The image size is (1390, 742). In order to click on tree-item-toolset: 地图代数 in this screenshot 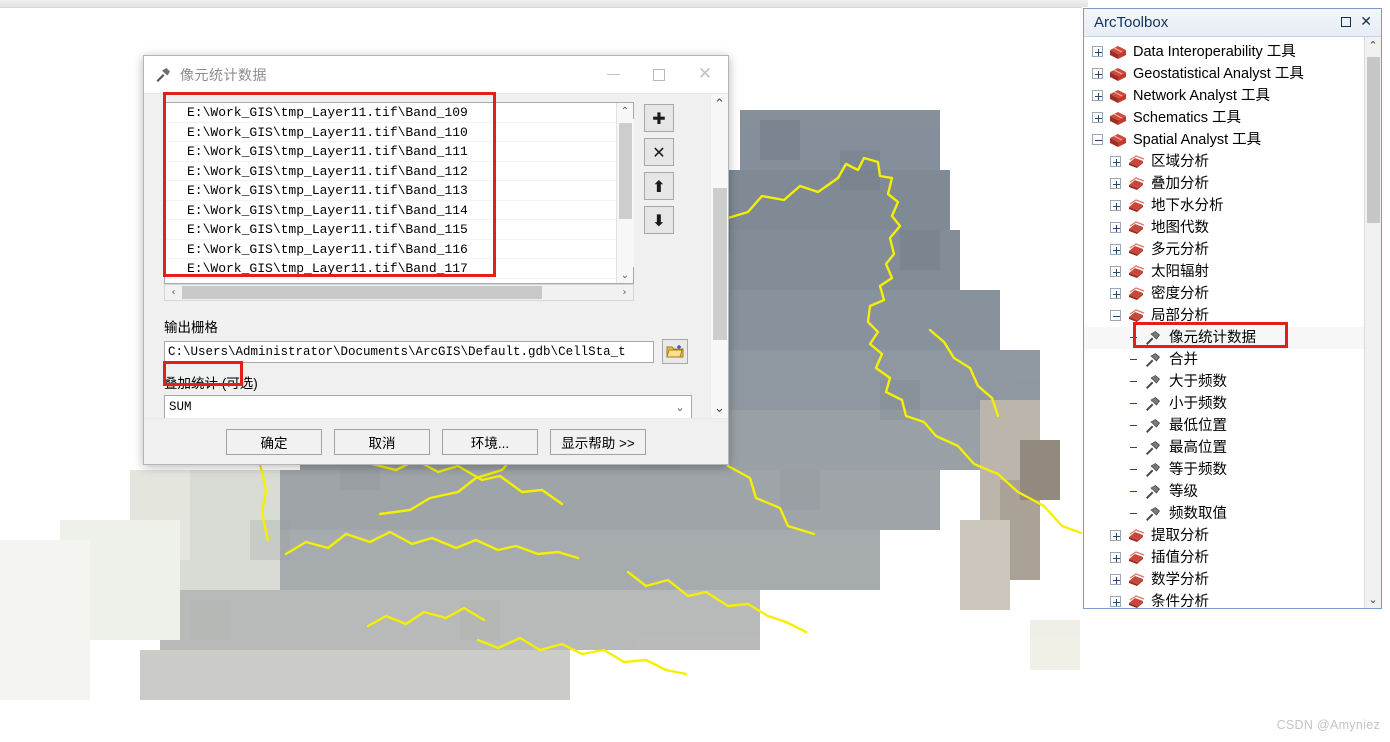, I will do `click(1224, 228)`.